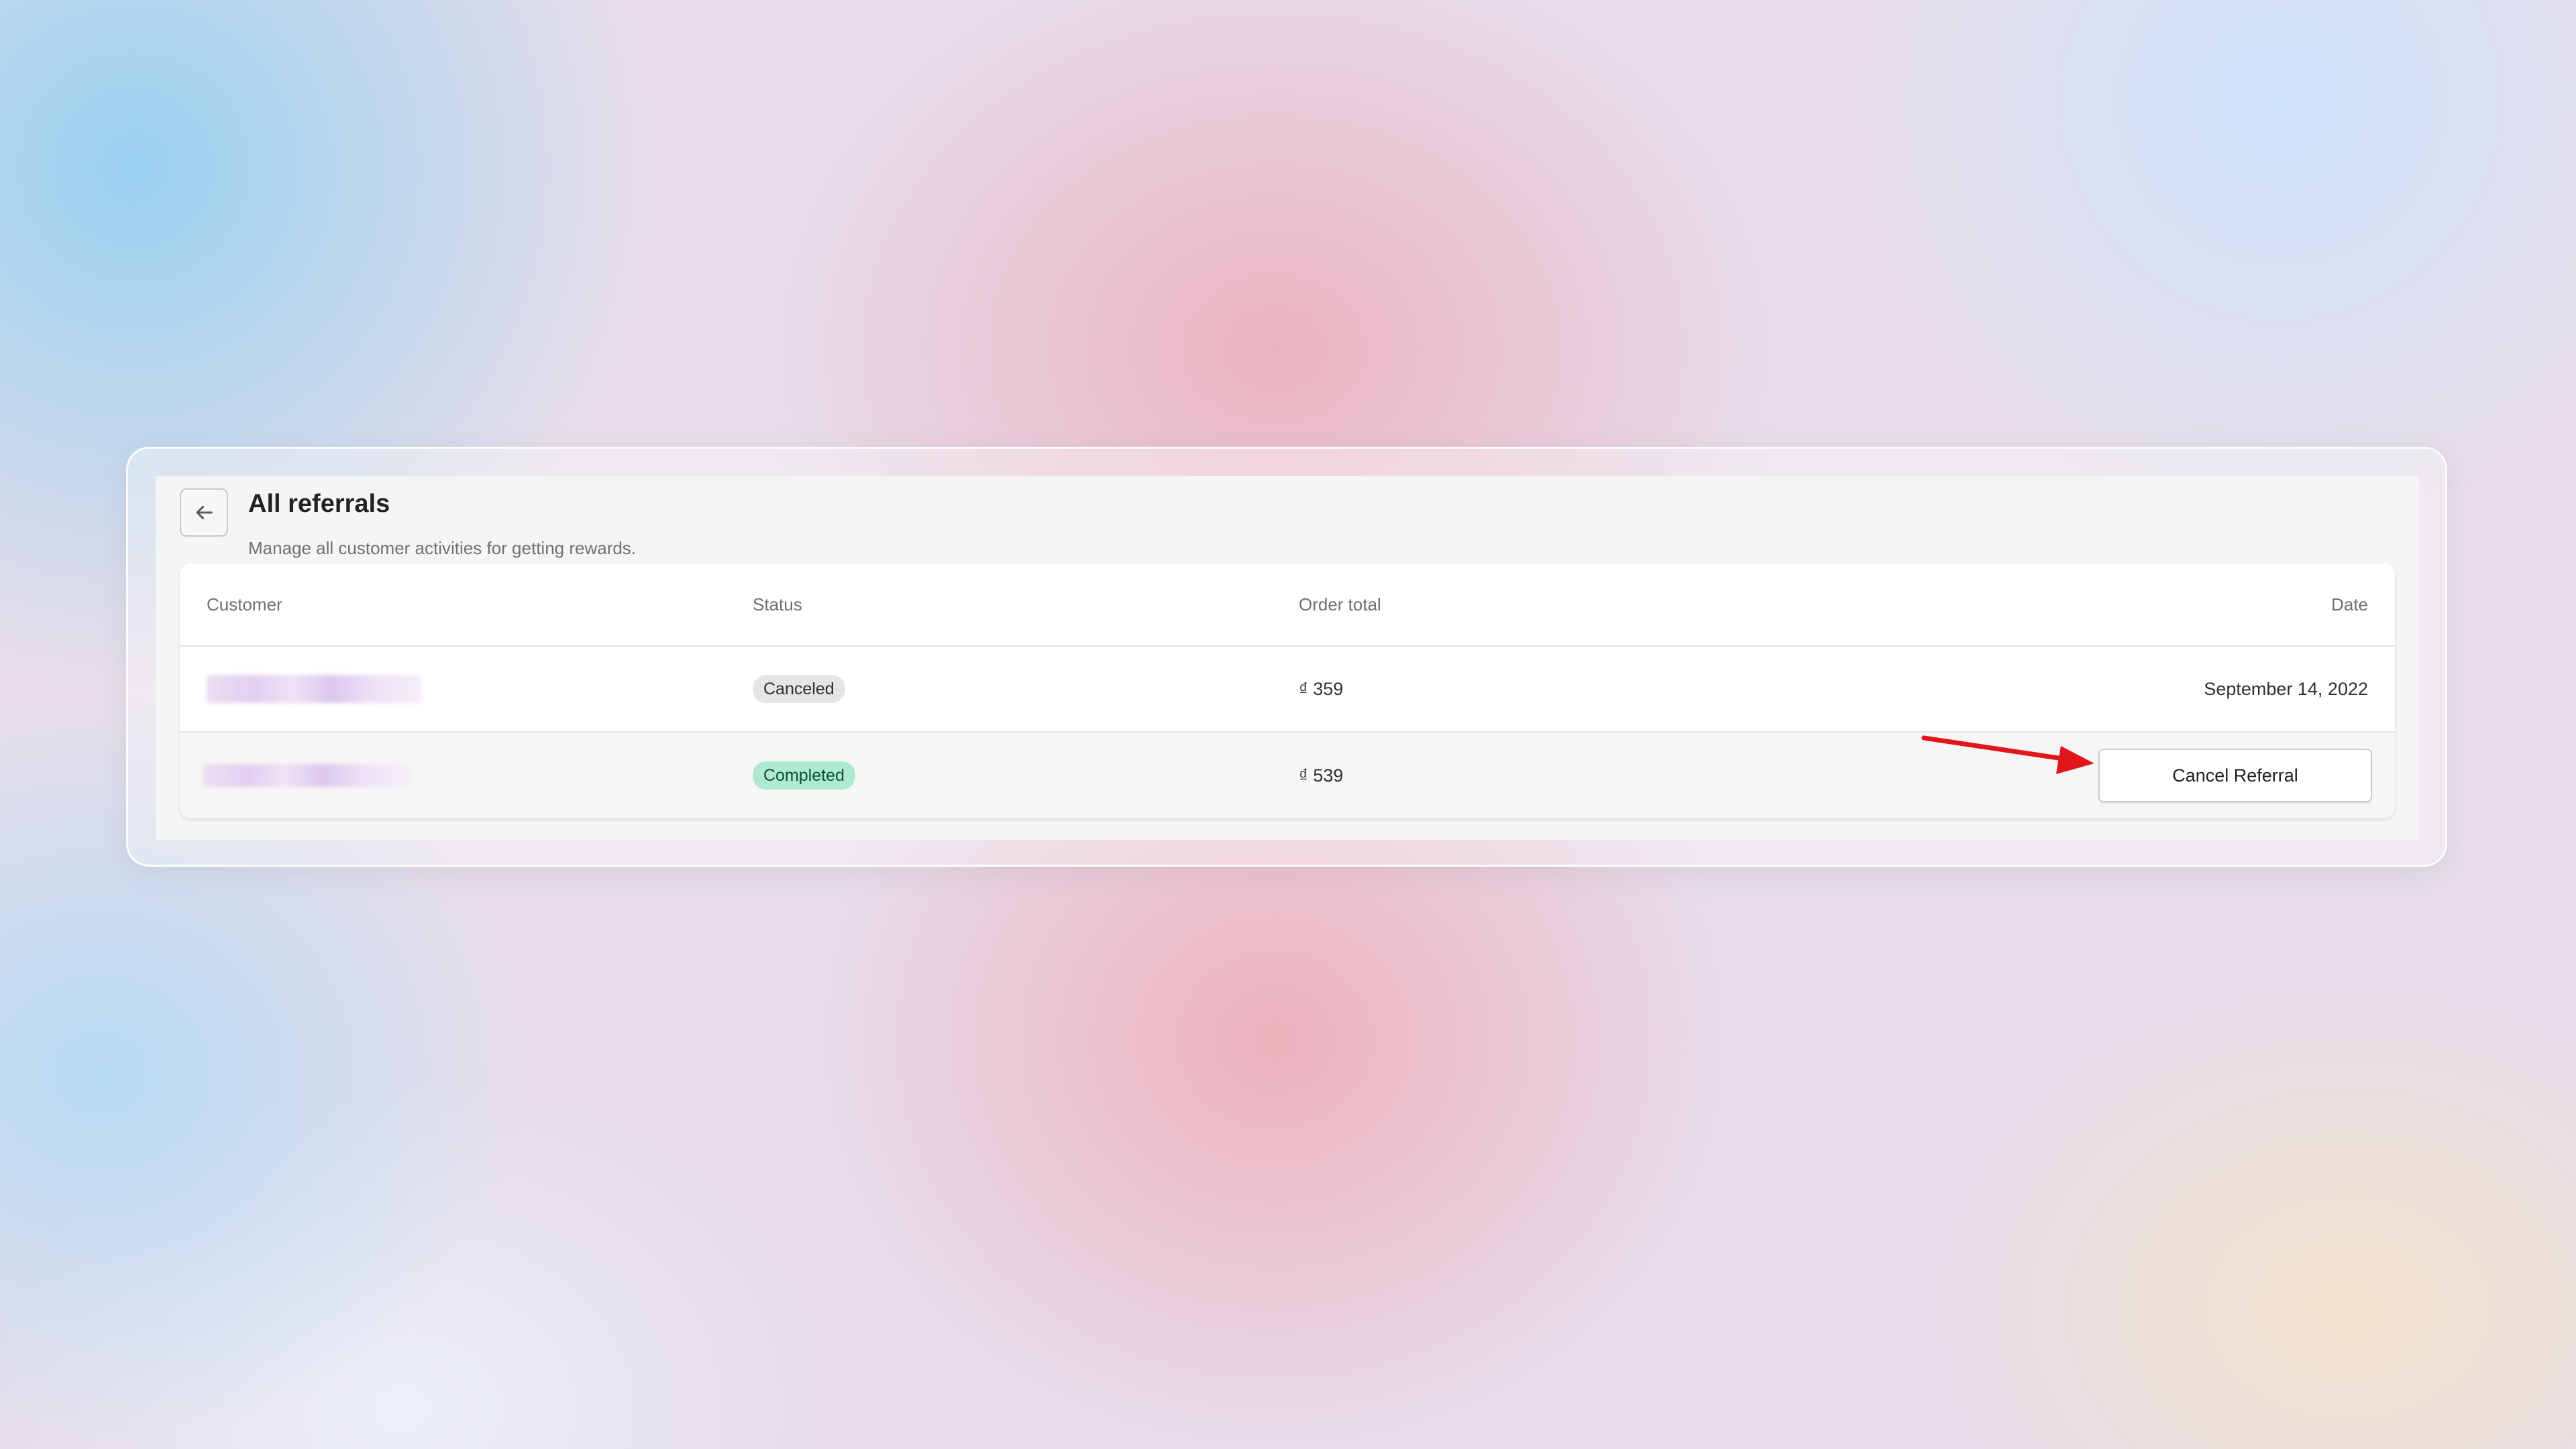 Image resolution: width=2576 pixels, height=1449 pixels. I want to click on column-header-status: Status, so click(777, 604).